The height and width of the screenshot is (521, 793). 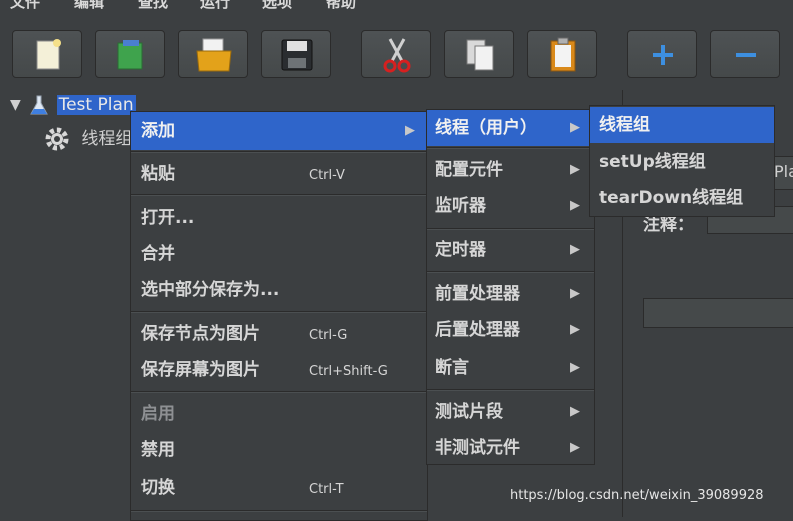 I want to click on save-icon, so click(x=297, y=55).